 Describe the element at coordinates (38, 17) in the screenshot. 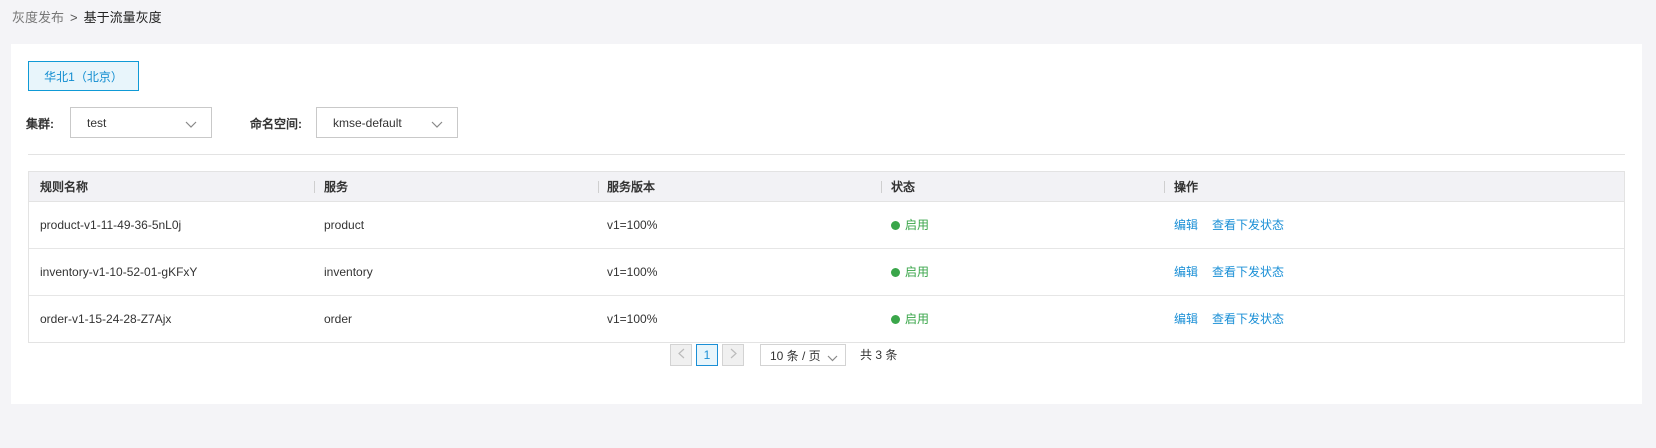

I see `breadcrumb-parent: 灰度发布` at that location.